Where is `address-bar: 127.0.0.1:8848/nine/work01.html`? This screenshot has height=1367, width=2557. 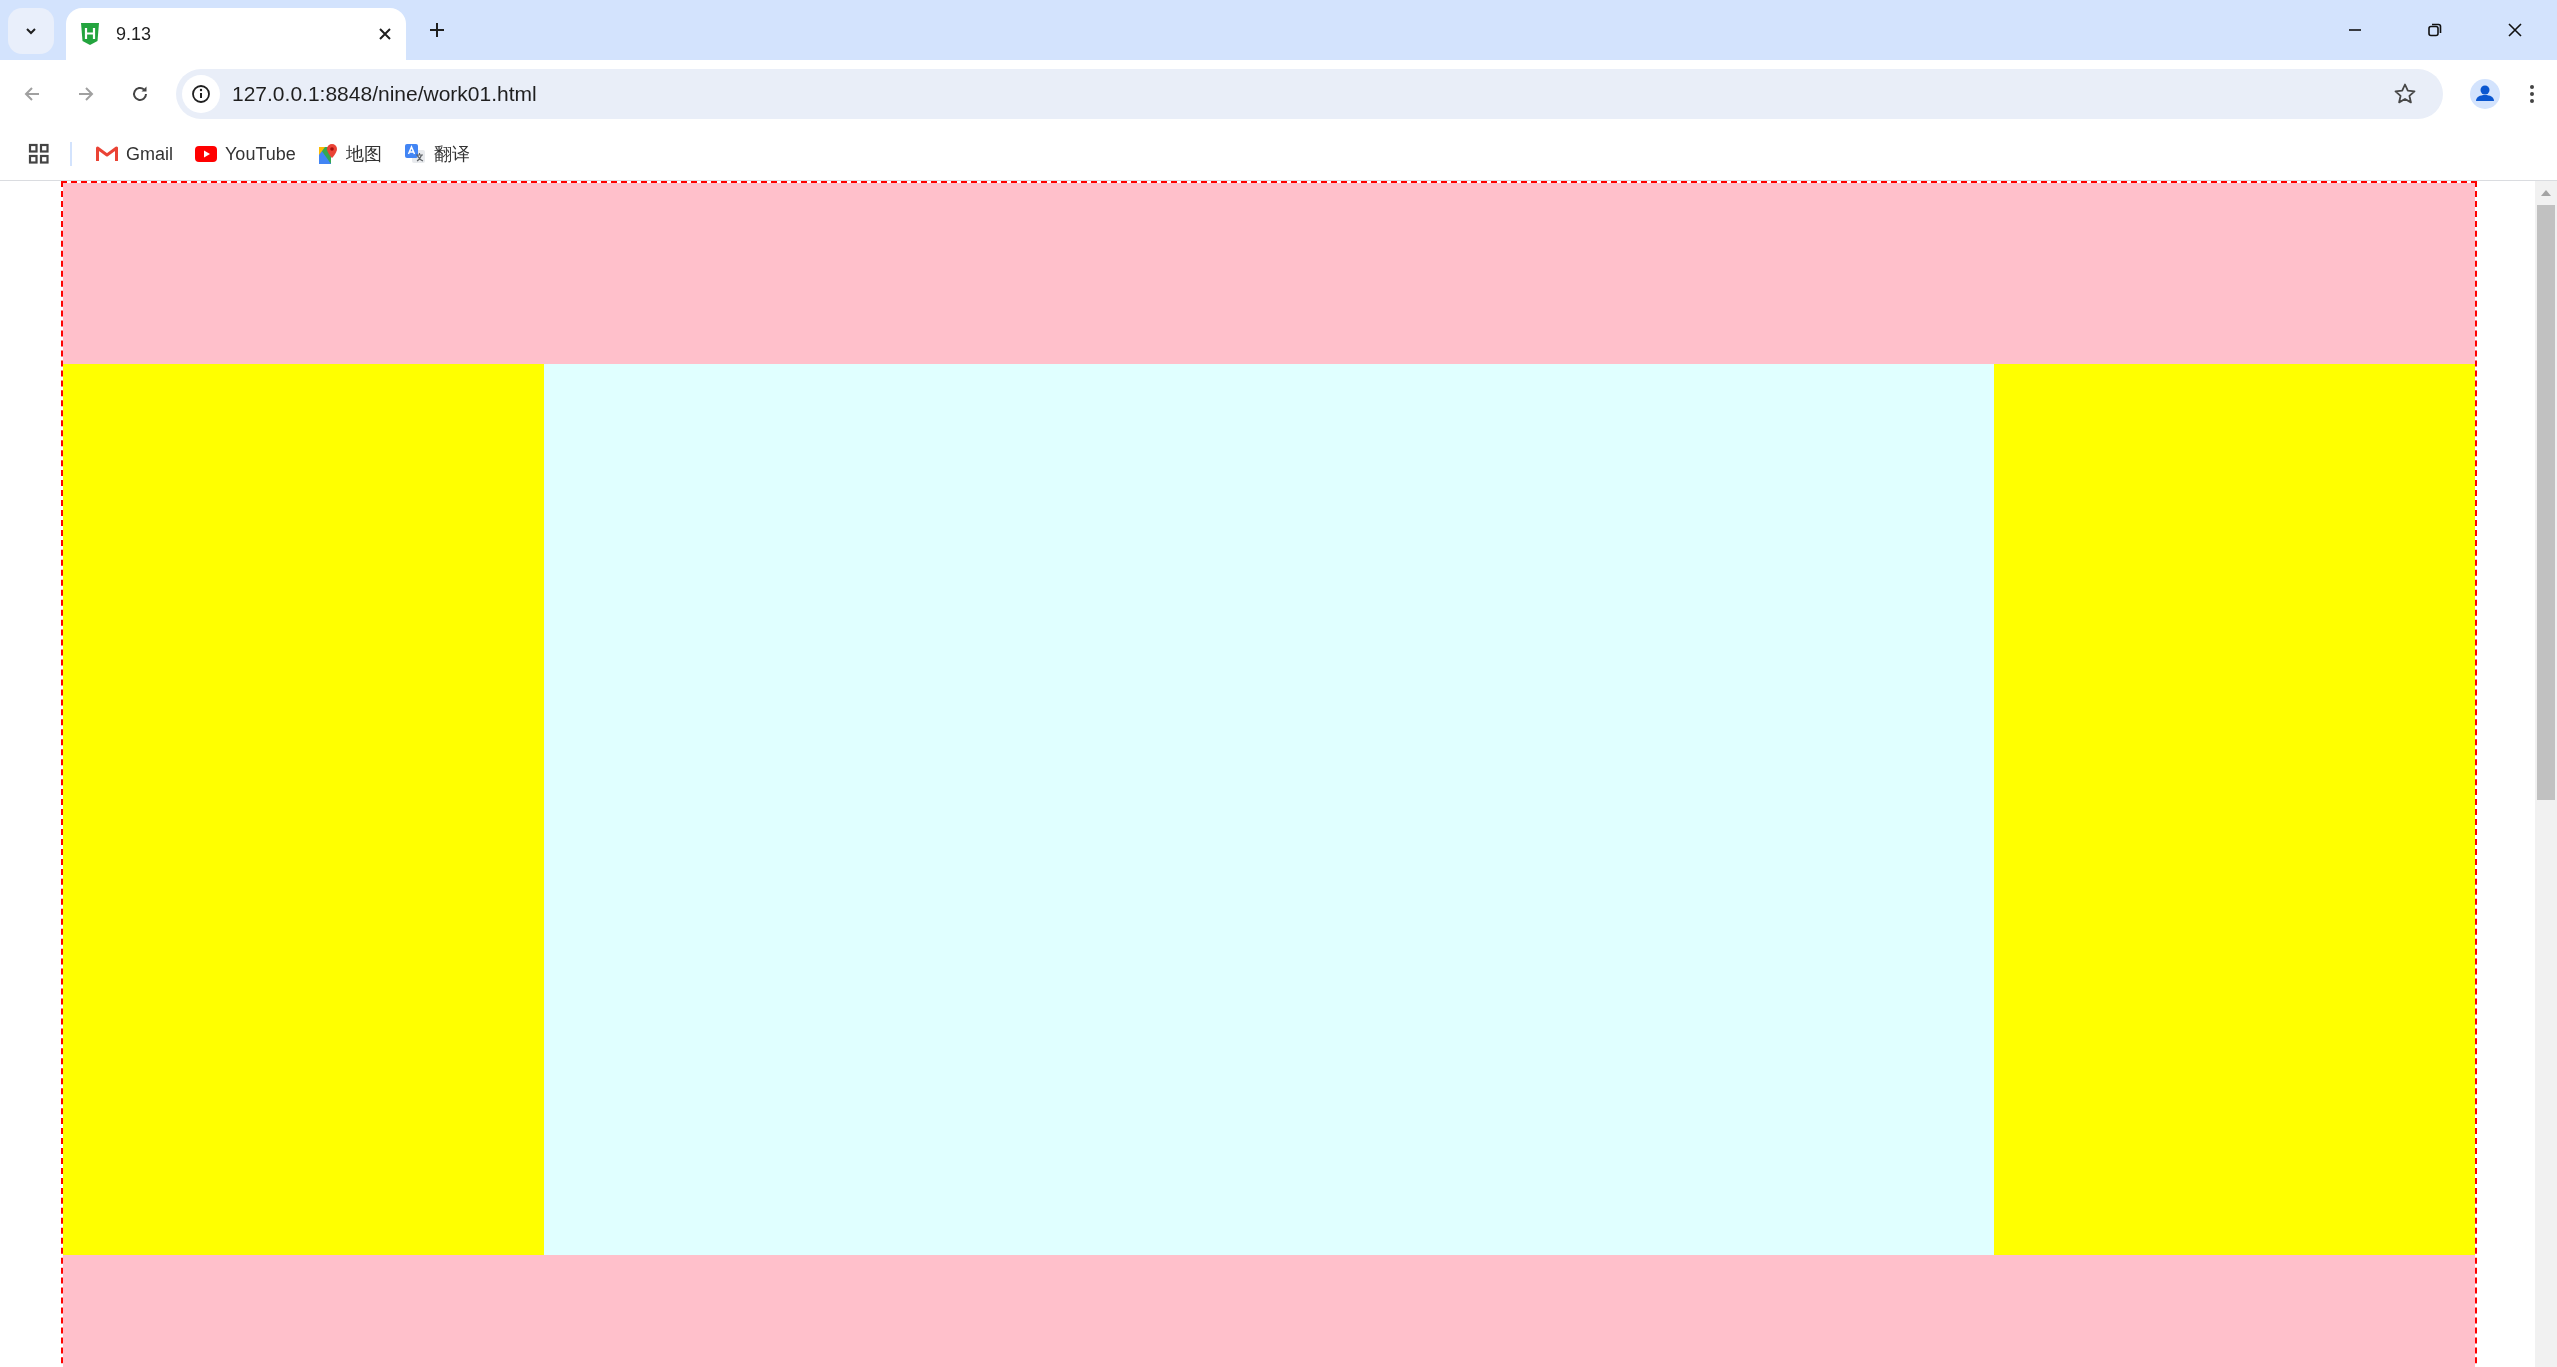
address-bar: 127.0.0.1:8848/nine/work01.html is located at coordinates (1309, 94).